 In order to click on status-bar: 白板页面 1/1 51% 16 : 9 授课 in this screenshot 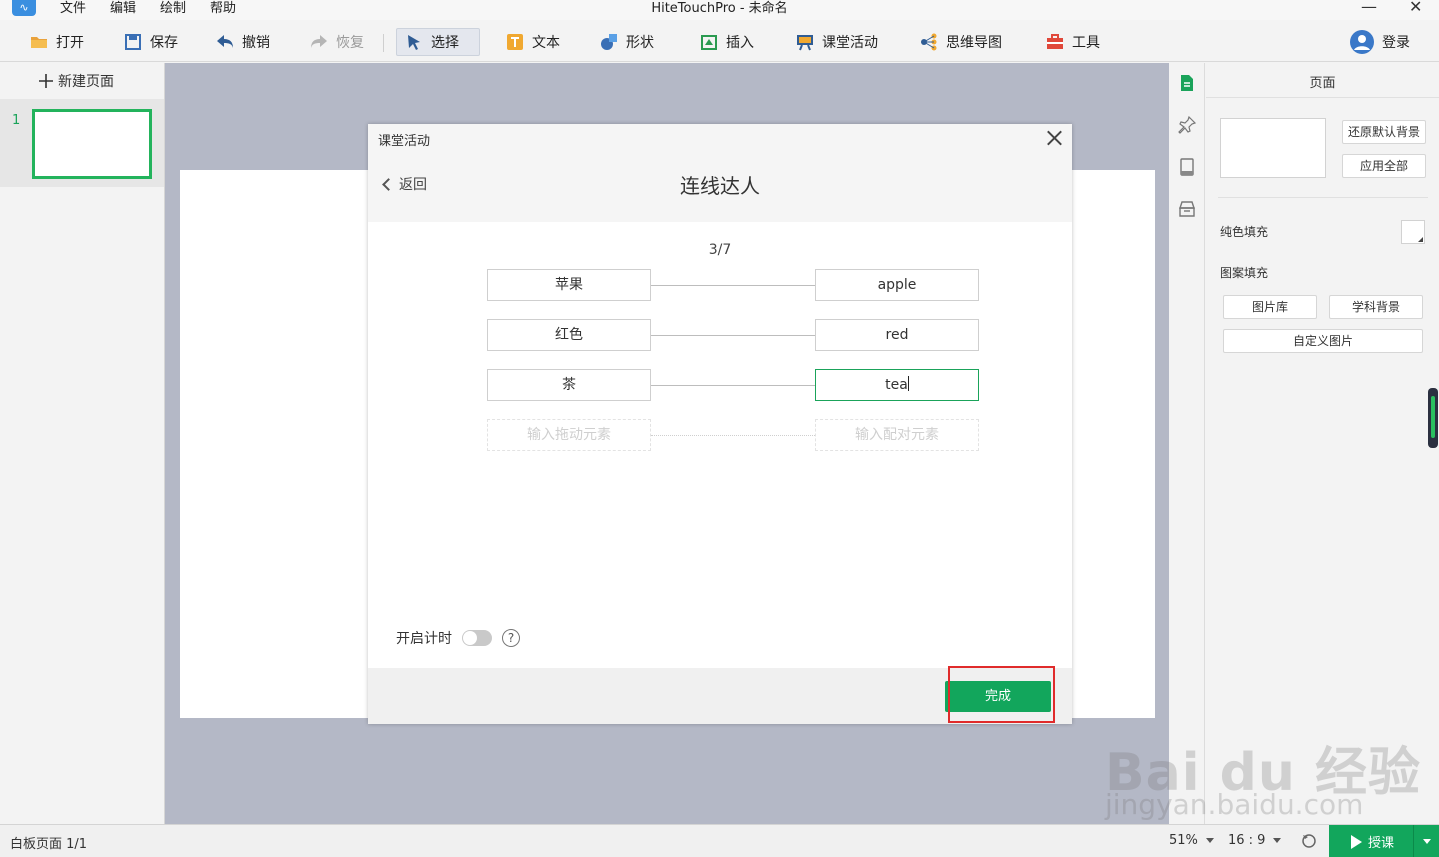, I will do `click(719, 840)`.